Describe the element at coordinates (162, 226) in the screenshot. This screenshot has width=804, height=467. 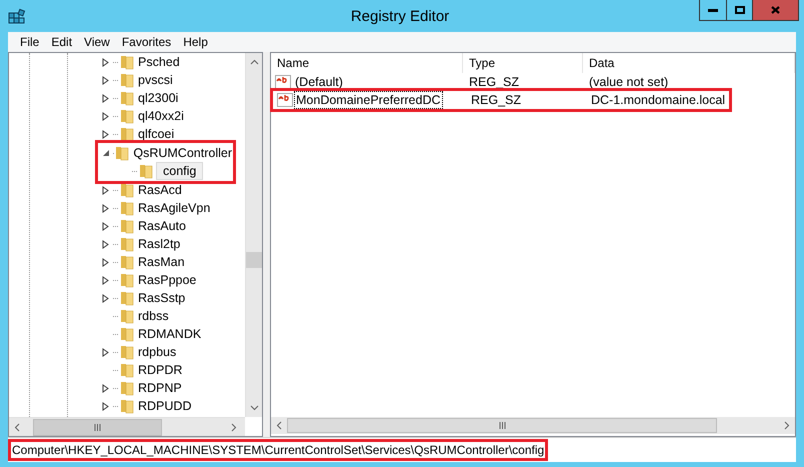
I see `tree-item: RasAuto` at that location.